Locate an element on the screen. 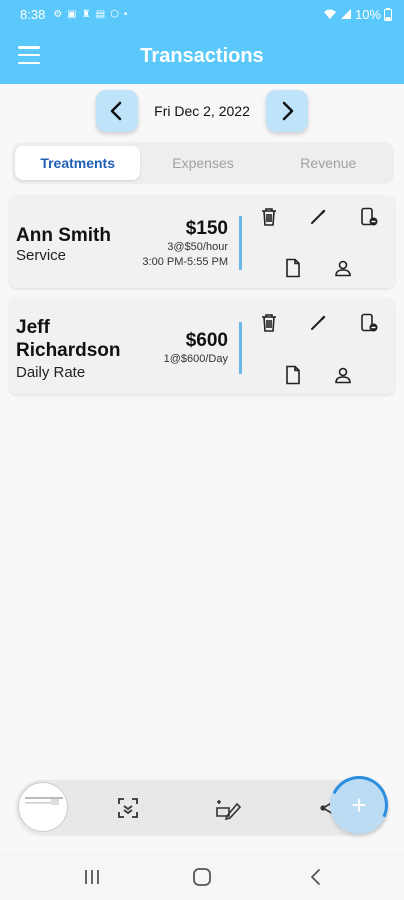 The image size is (404, 900). page-title: Transactions is located at coordinates (202, 55).